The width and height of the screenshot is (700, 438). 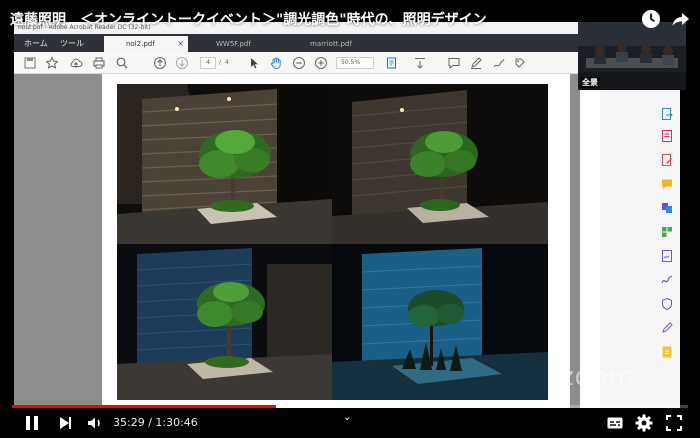 What do you see at coordinates (674, 423) in the screenshot?
I see `fullscreen-button` at bounding box center [674, 423].